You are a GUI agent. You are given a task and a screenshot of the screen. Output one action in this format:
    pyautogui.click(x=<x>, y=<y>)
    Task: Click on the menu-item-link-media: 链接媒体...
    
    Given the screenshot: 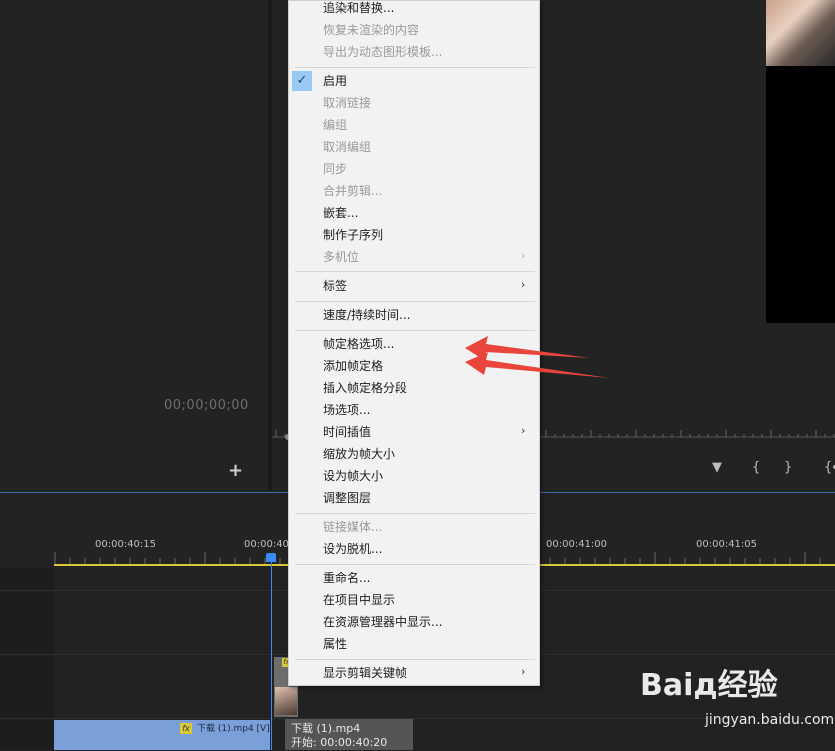 What is the action you would take?
    pyautogui.click(x=352, y=527)
    